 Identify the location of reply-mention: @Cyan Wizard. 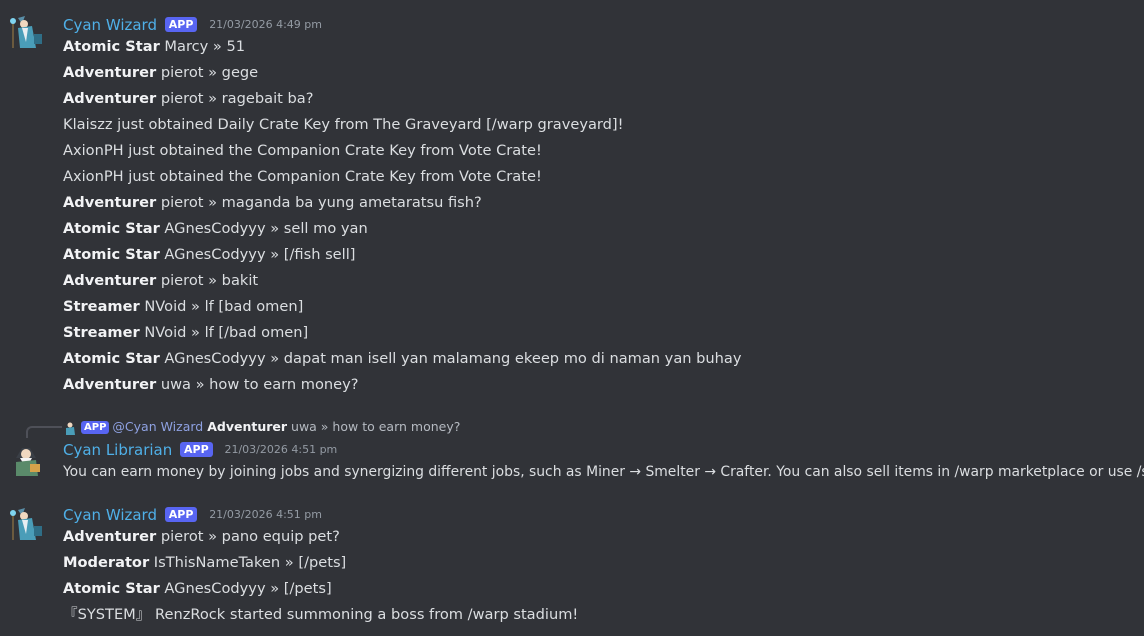
(157, 426).